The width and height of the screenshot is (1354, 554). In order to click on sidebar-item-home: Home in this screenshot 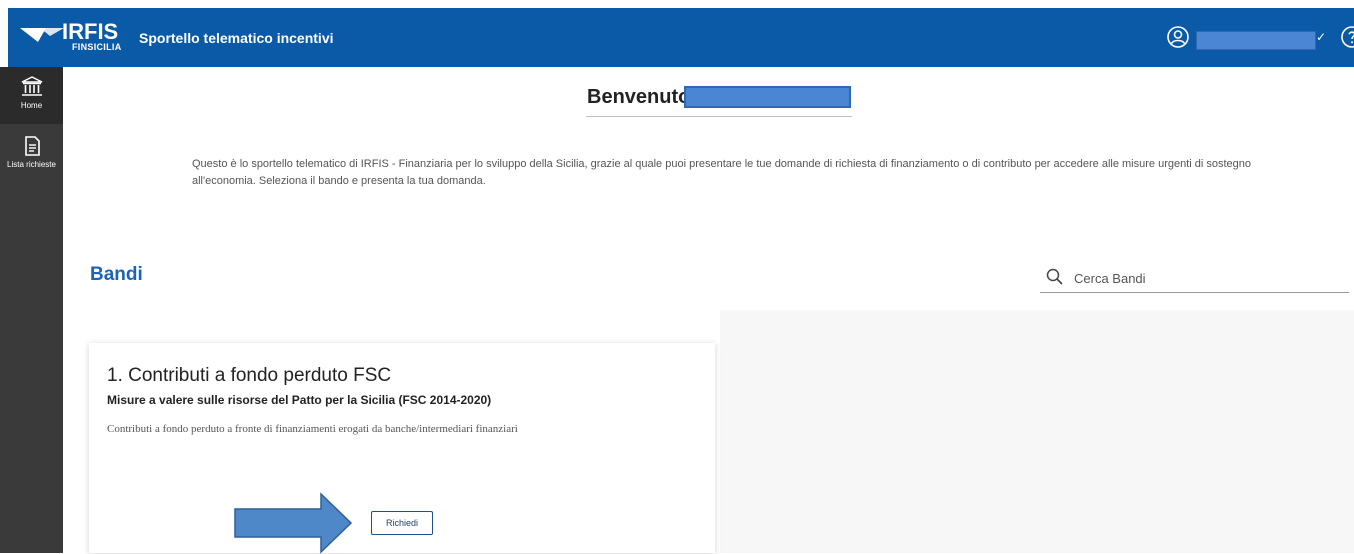, I will do `click(31, 95)`.